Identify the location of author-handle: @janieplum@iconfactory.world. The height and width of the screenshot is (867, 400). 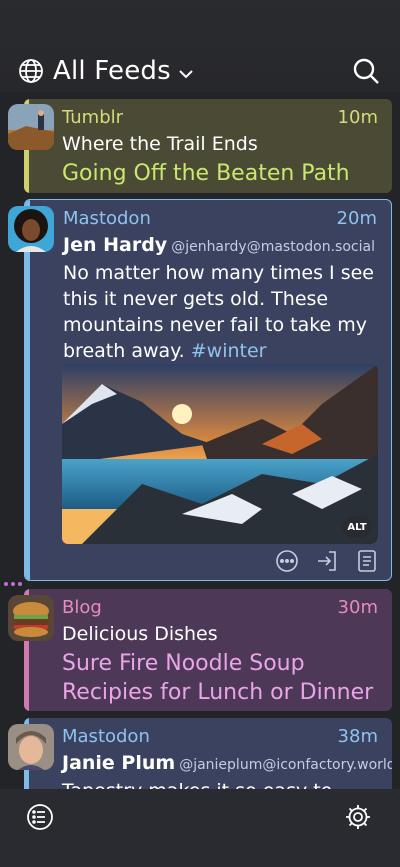
(285, 765).